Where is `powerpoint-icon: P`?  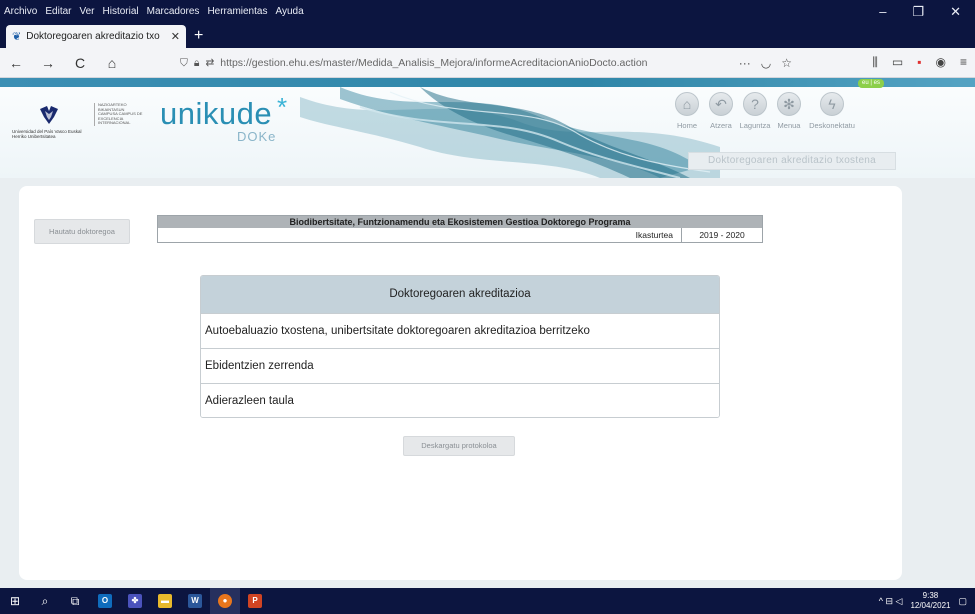 powerpoint-icon: P is located at coordinates (255, 601).